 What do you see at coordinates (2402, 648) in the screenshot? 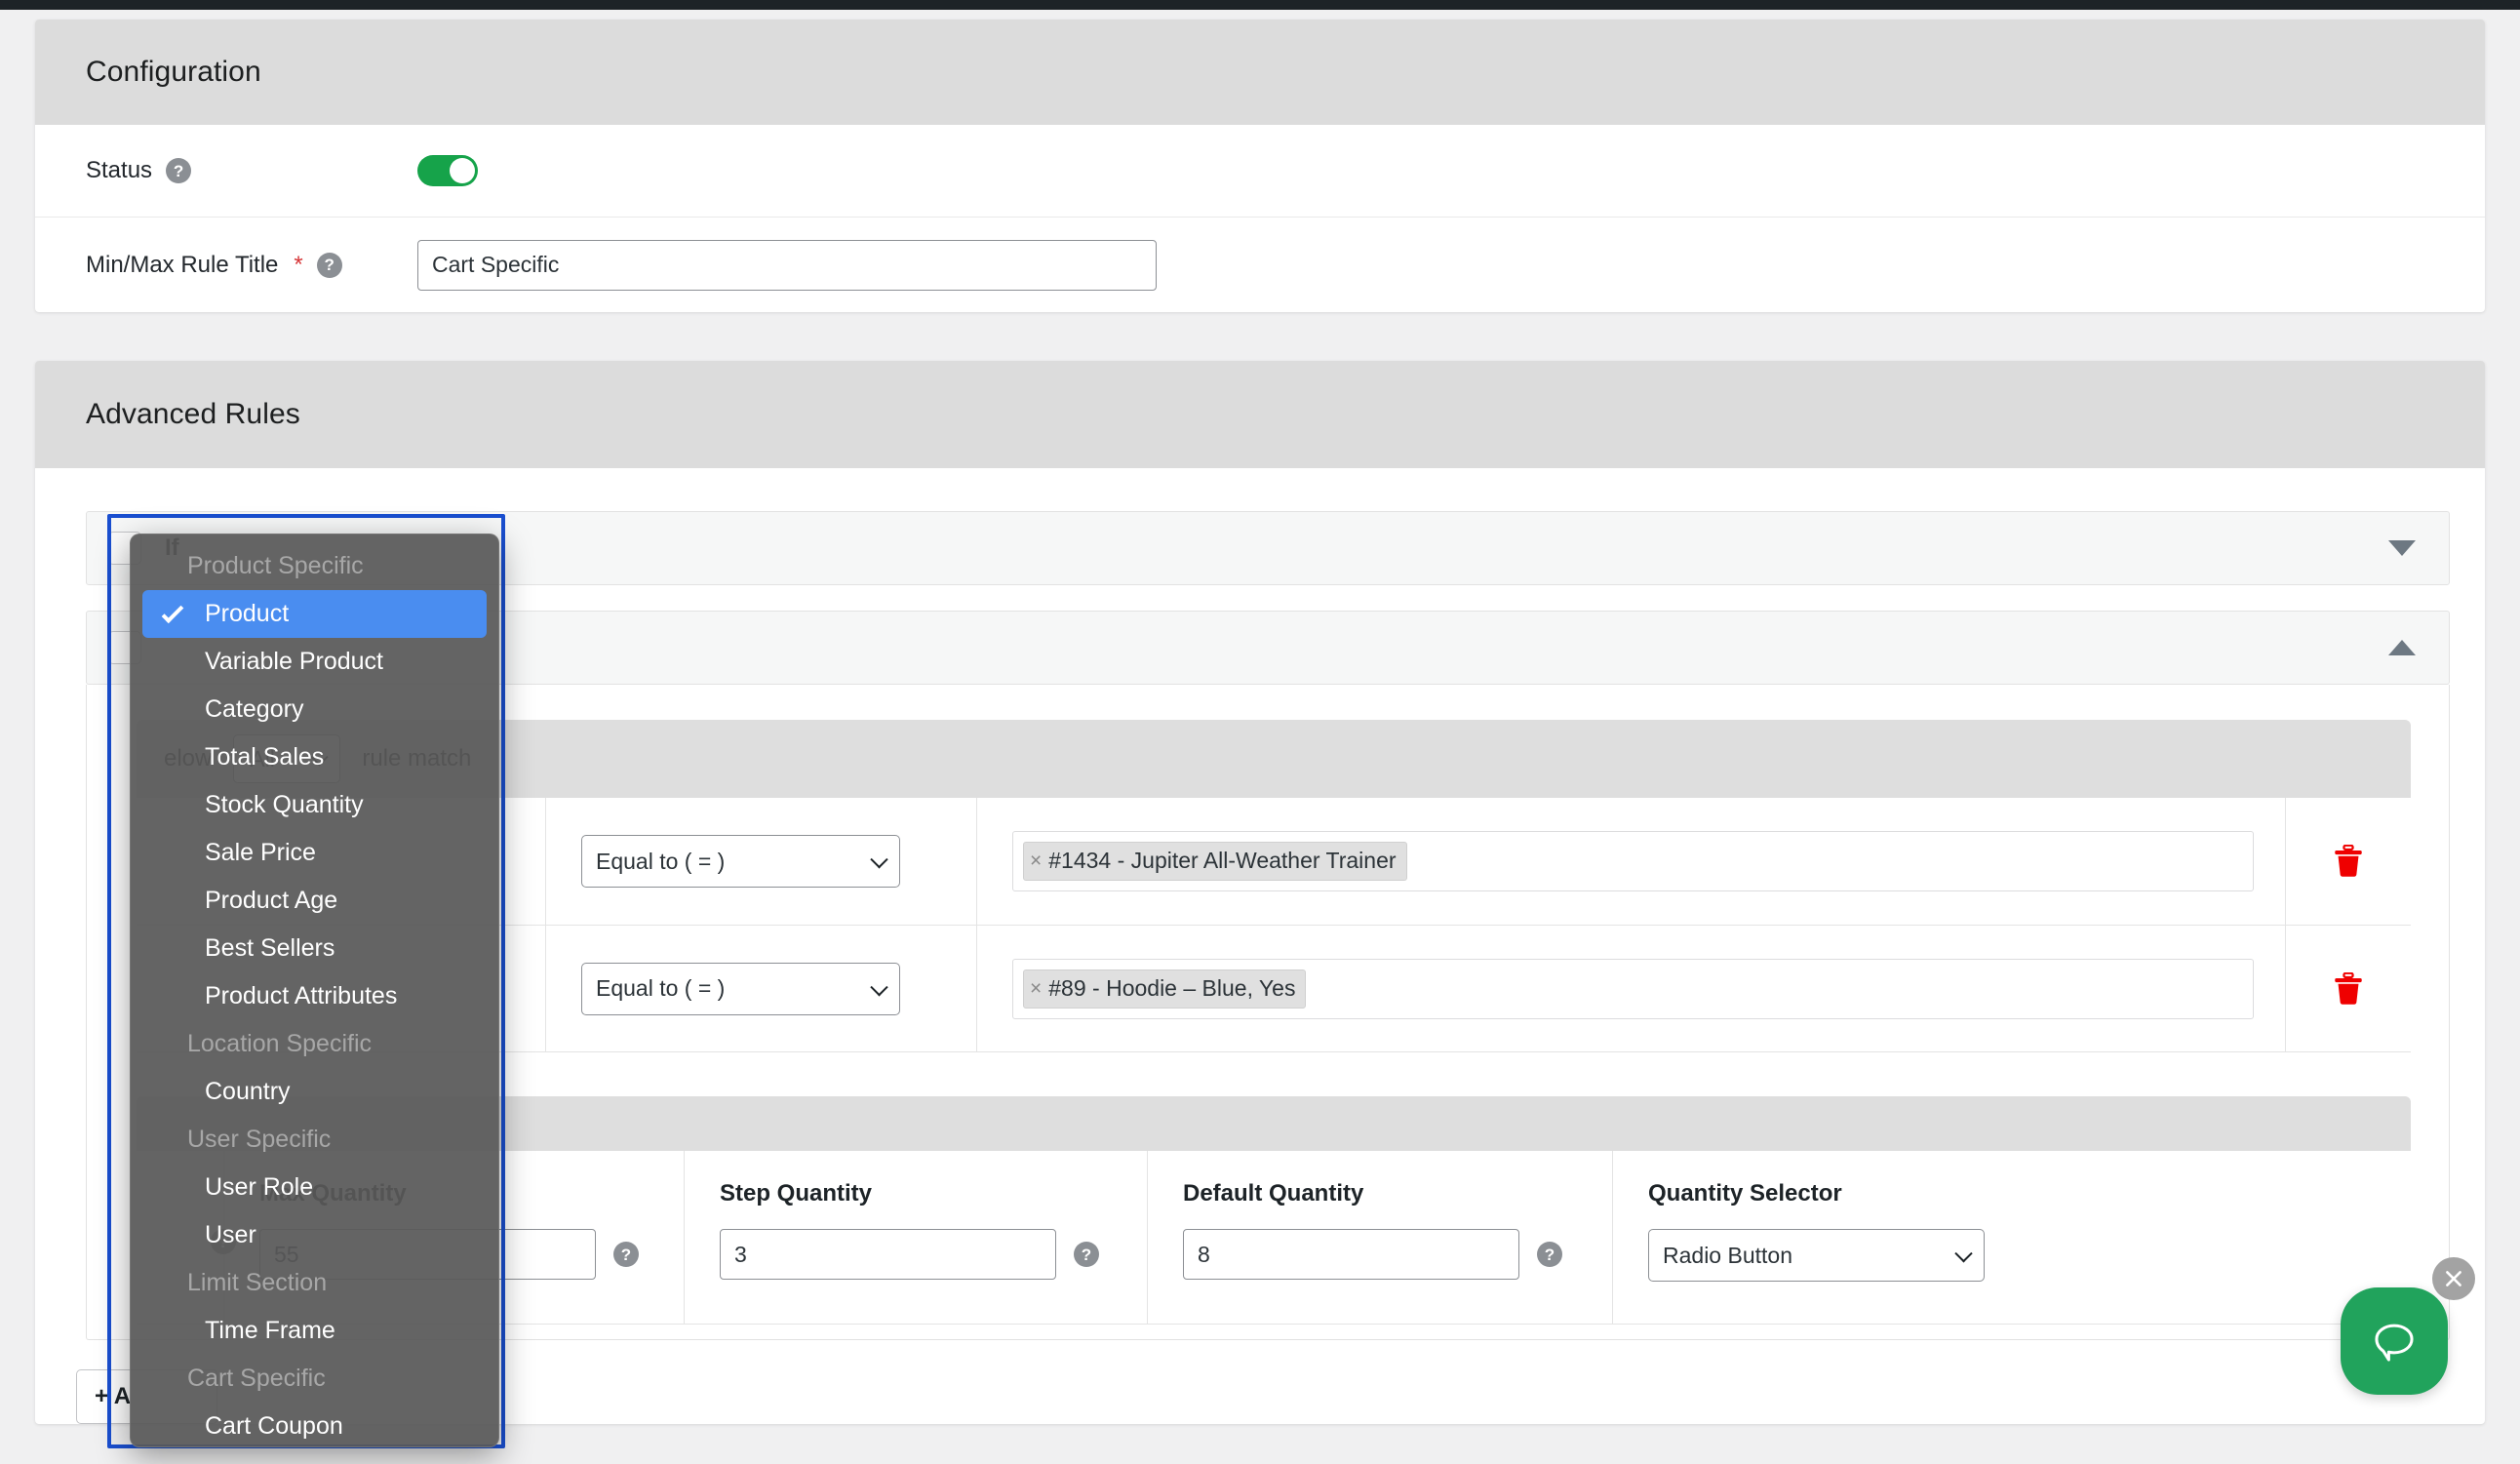
I see `chevron-up-icon` at bounding box center [2402, 648].